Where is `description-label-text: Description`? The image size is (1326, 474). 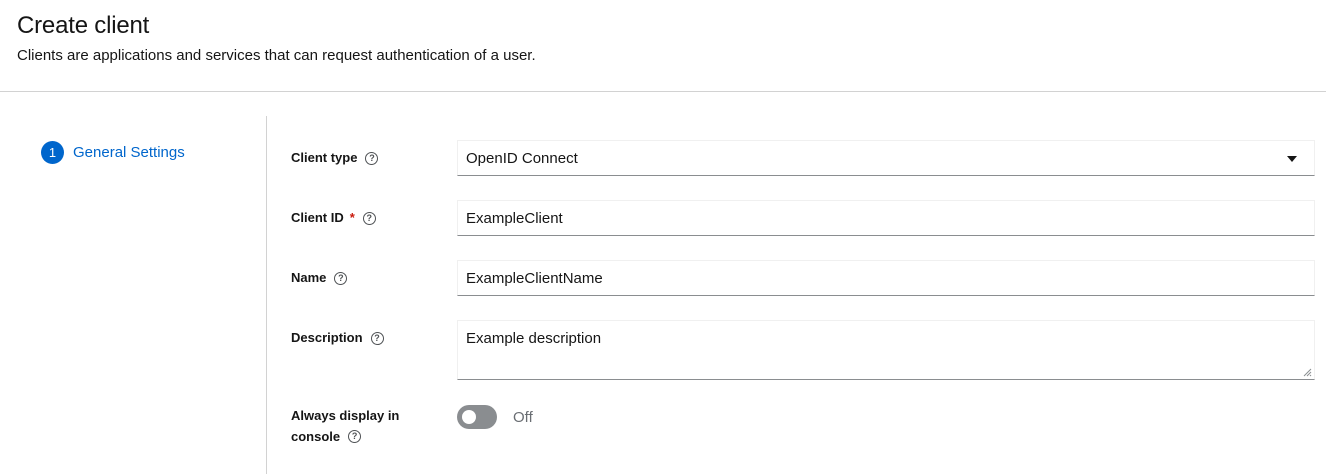
description-label-text: Description is located at coordinates (327, 337).